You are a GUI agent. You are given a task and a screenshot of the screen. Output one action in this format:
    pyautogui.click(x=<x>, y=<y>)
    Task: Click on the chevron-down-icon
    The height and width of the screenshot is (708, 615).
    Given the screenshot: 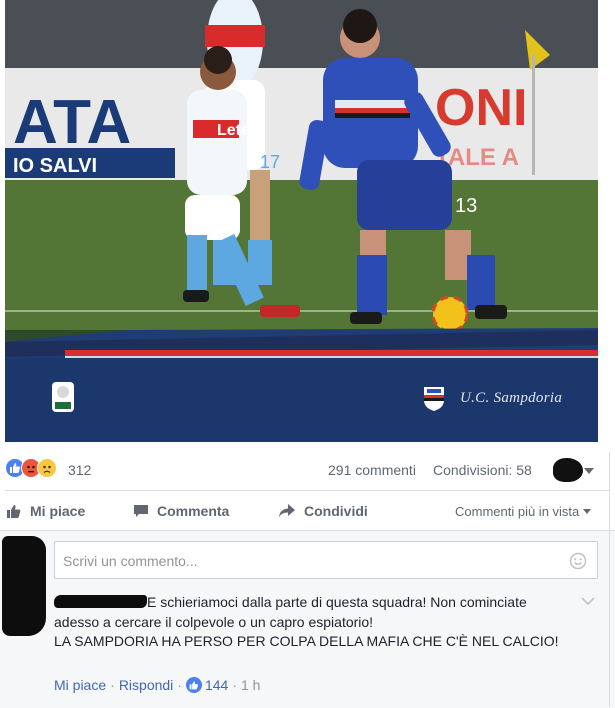 What is the action you would take?
    pyautogui.click(x=589, y=471)
    